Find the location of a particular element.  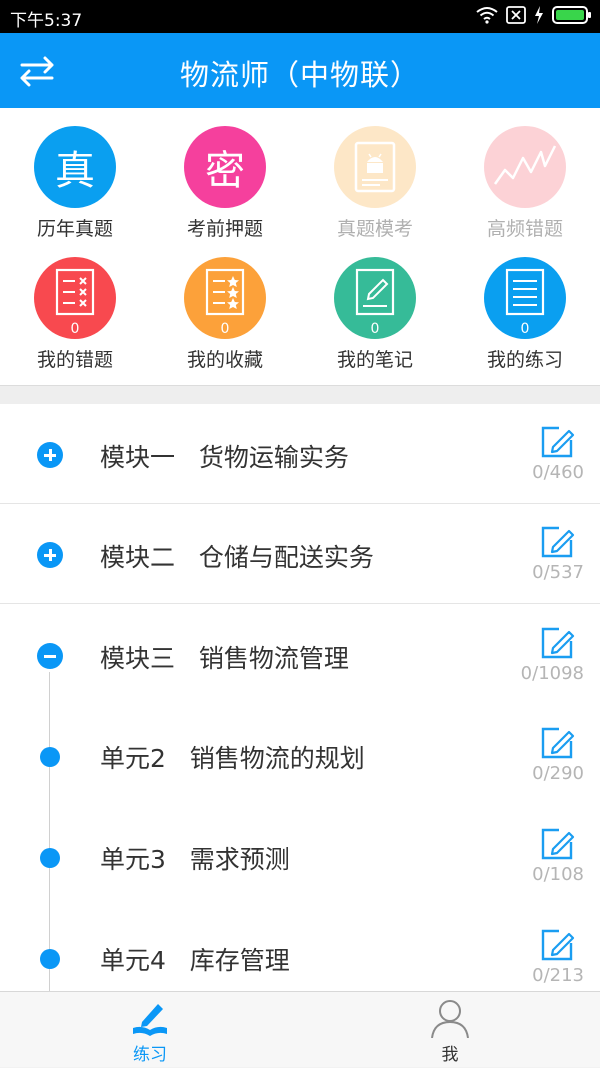

tab-label: 练习 is located at coordinates (150, 1055).